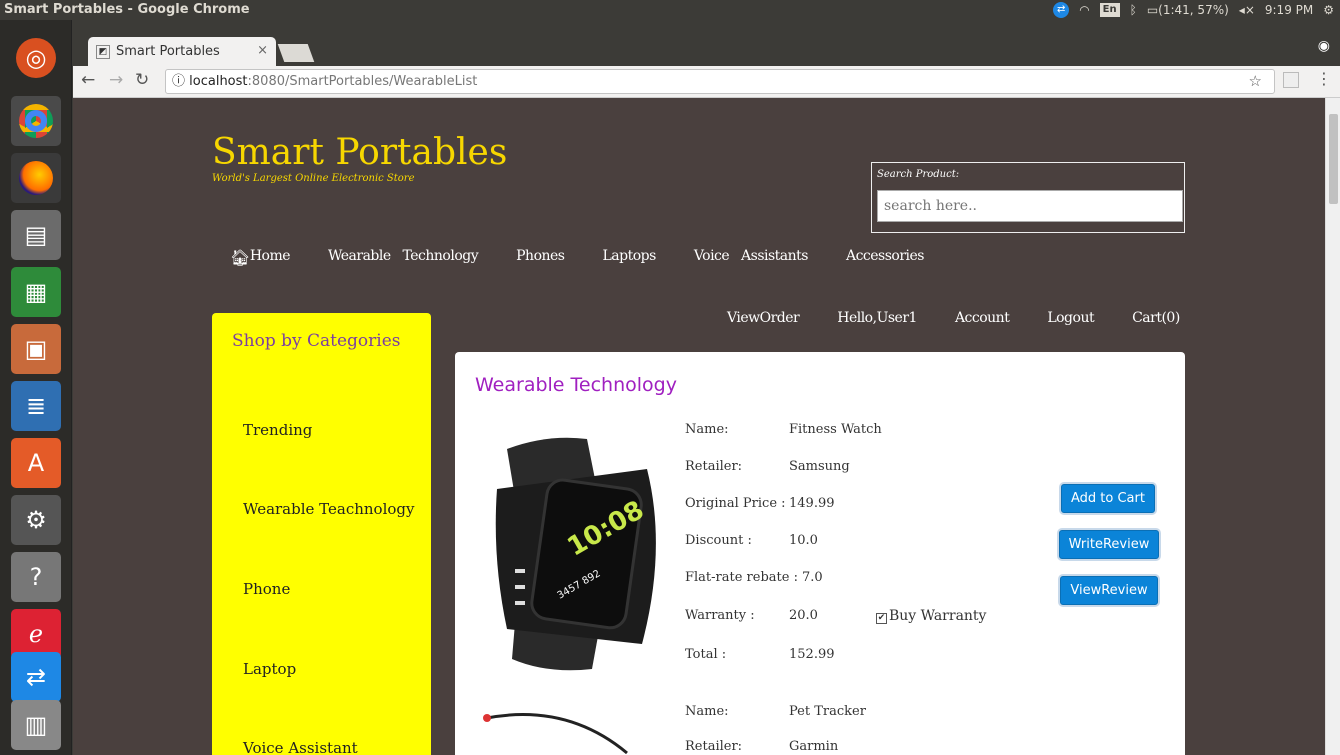 This screenshot has height=755, width=1340. I want to click on product1-total: 152.99, so click(812, 654).